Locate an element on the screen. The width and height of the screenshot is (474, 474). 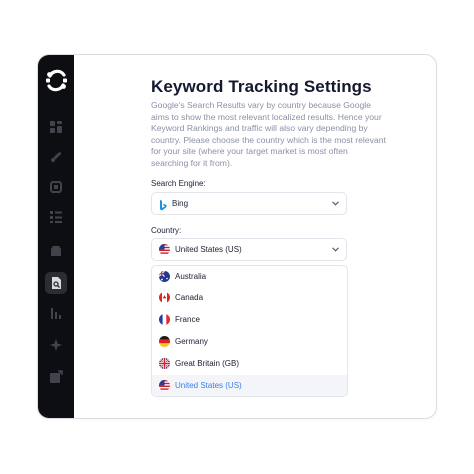
bing-icon is located at coordinates (163, 204).